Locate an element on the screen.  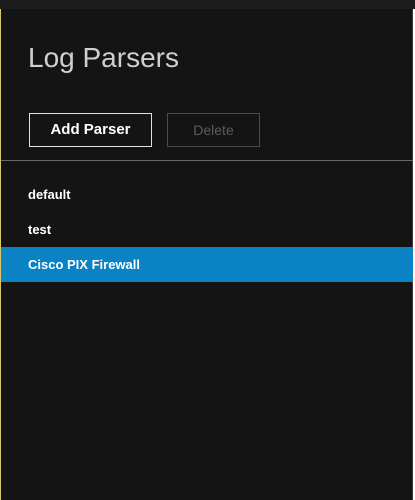
divider is located at coordinates (207, 160).